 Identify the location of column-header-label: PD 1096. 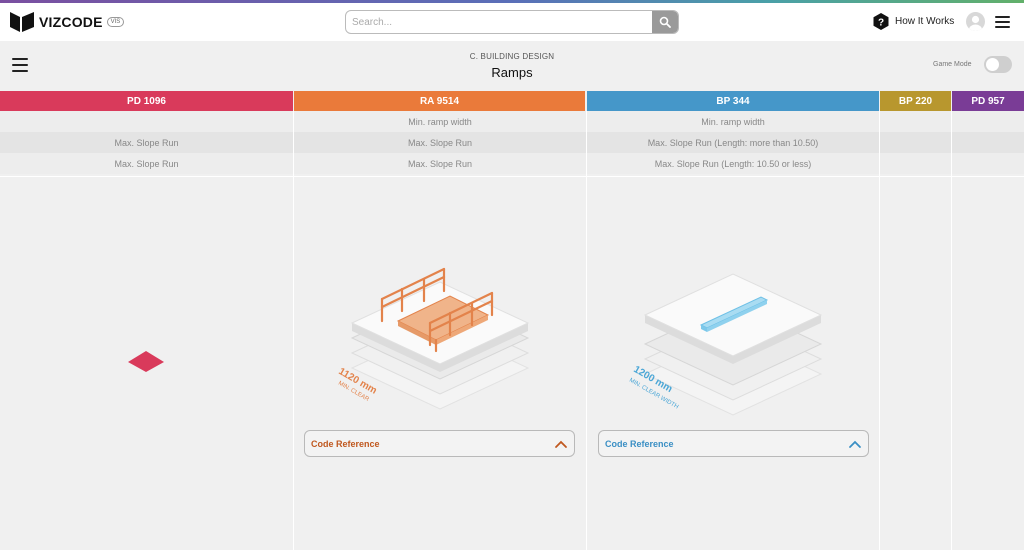
(146, 101).